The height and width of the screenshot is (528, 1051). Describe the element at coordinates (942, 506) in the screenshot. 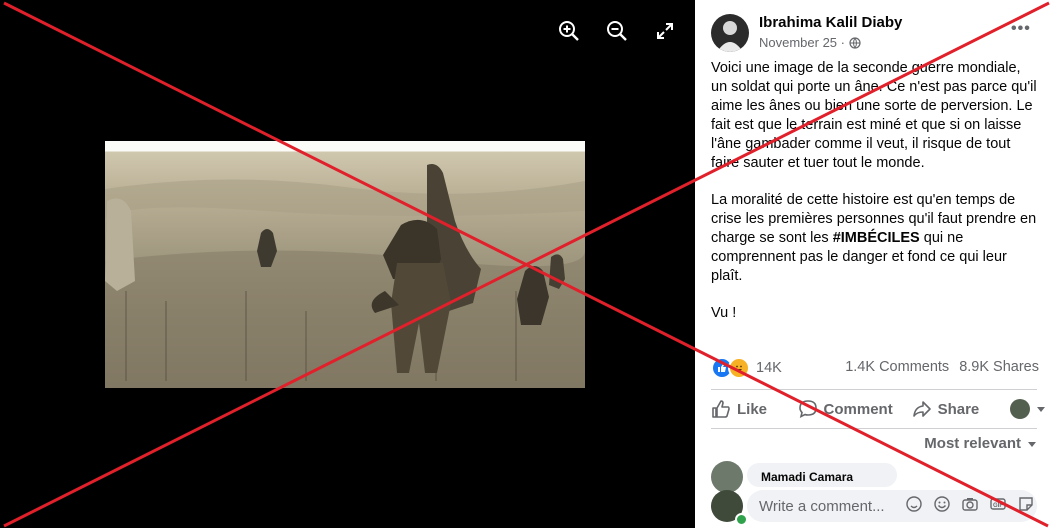

I see `emoji-icon` at that location.